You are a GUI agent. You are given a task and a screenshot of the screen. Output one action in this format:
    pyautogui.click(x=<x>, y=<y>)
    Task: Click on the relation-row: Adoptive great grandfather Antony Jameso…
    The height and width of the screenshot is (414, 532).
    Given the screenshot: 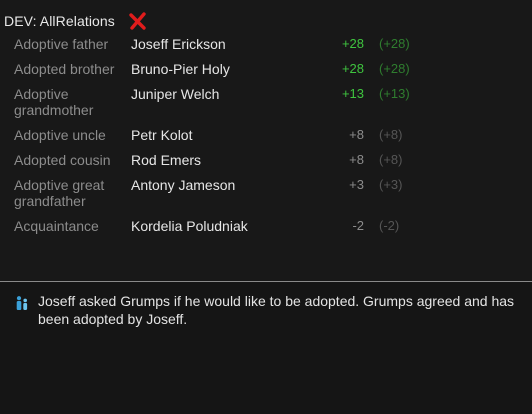 What is the action you would take?
    pyautogui.click(x=266, y=195)
    